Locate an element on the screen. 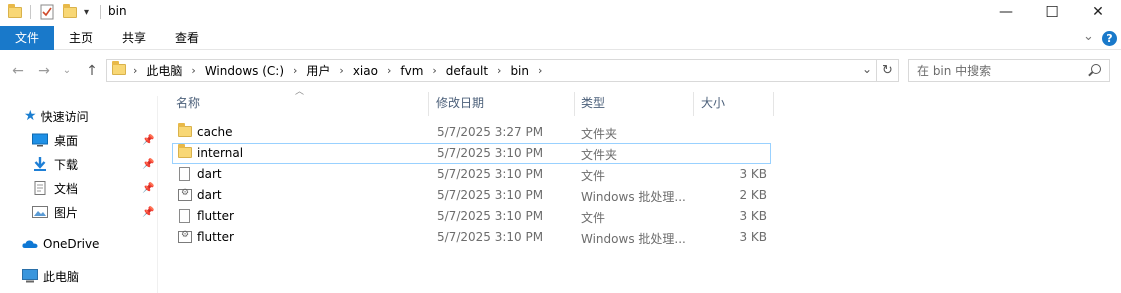 This screenshot has height=293, width=1121. ribbon-expand-icon: ⌄ is located at coordinates (1088, 36).